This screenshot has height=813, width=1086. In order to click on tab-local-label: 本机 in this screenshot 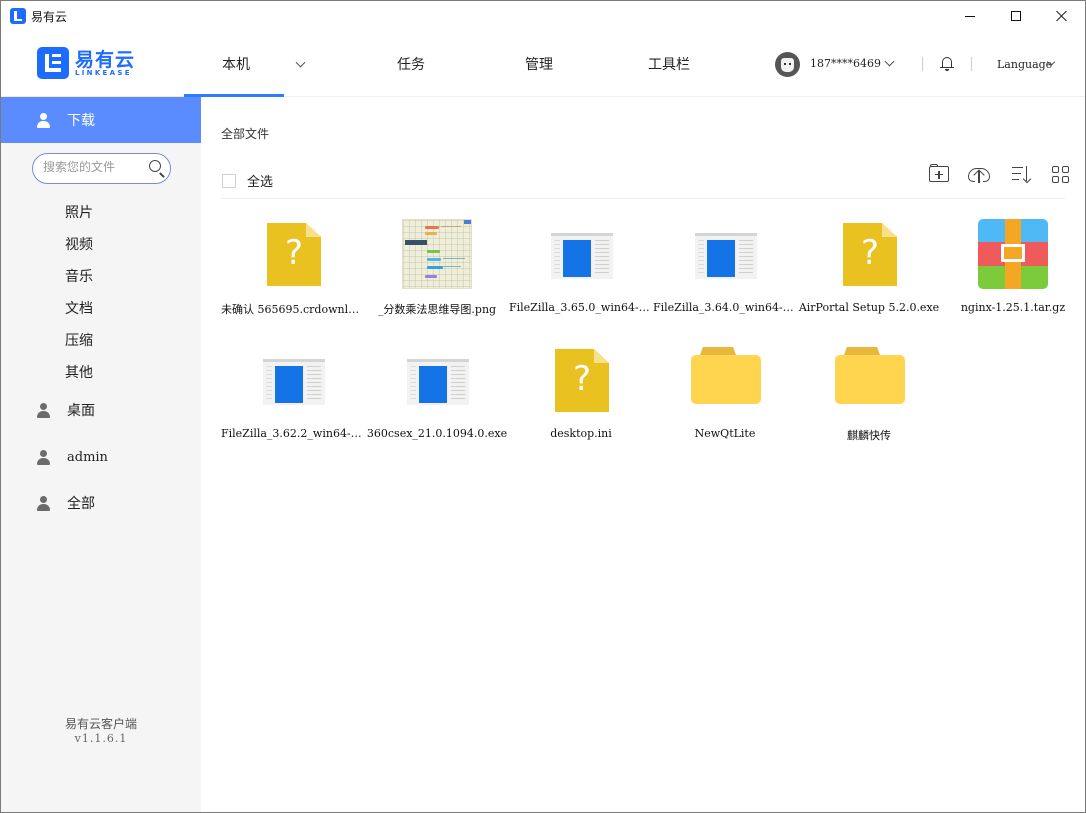, I will do `click(236, 65)`.